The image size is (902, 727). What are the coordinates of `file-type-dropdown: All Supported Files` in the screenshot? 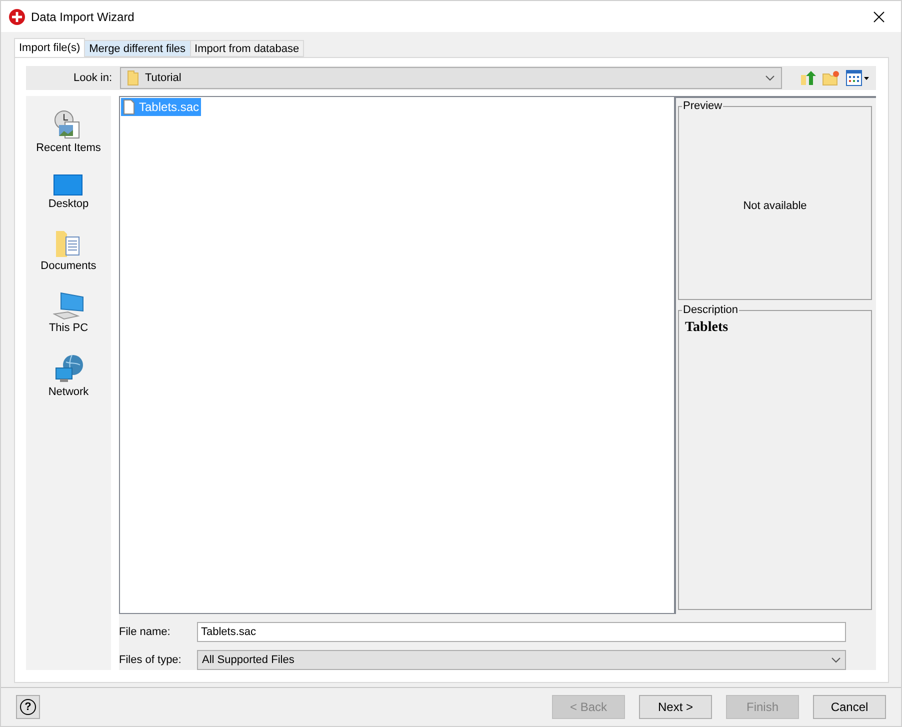 It's located at (521, 660).